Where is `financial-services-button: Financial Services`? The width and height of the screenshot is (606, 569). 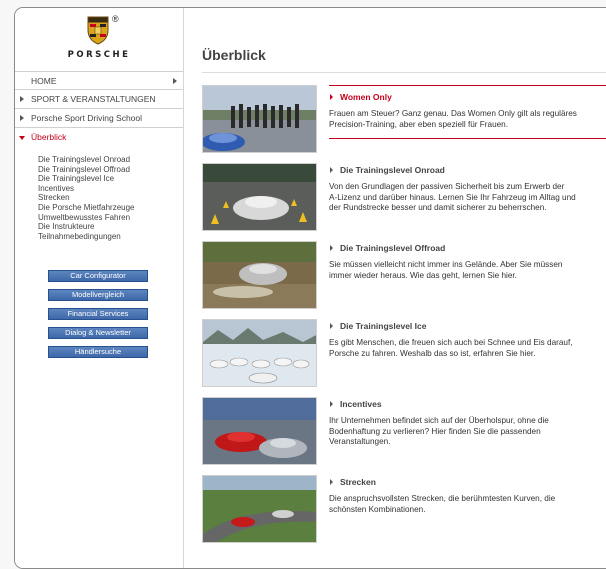
financial-services-button: Financial Services is located at coordinates (98, 314).